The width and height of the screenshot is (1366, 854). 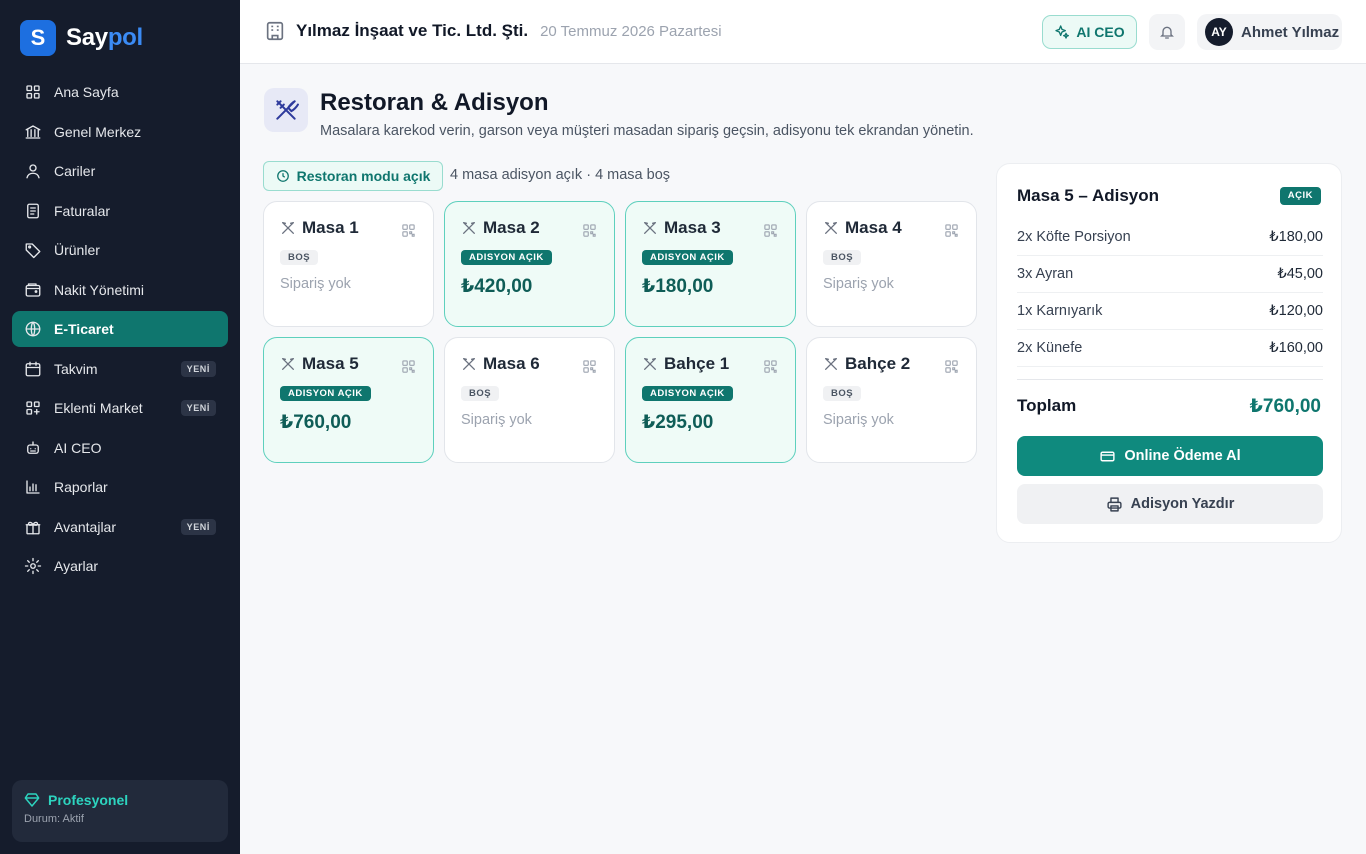 What do you see at coordinates (88, 800) in the screenshot?
I see `plan-title-text: Profesyonel` at bounding box center [88, 800].